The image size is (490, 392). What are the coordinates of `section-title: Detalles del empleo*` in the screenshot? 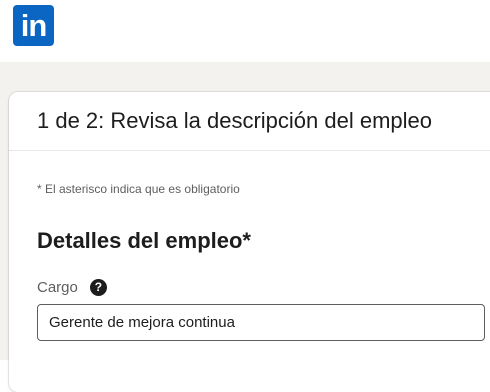 It's located at (144, 240).